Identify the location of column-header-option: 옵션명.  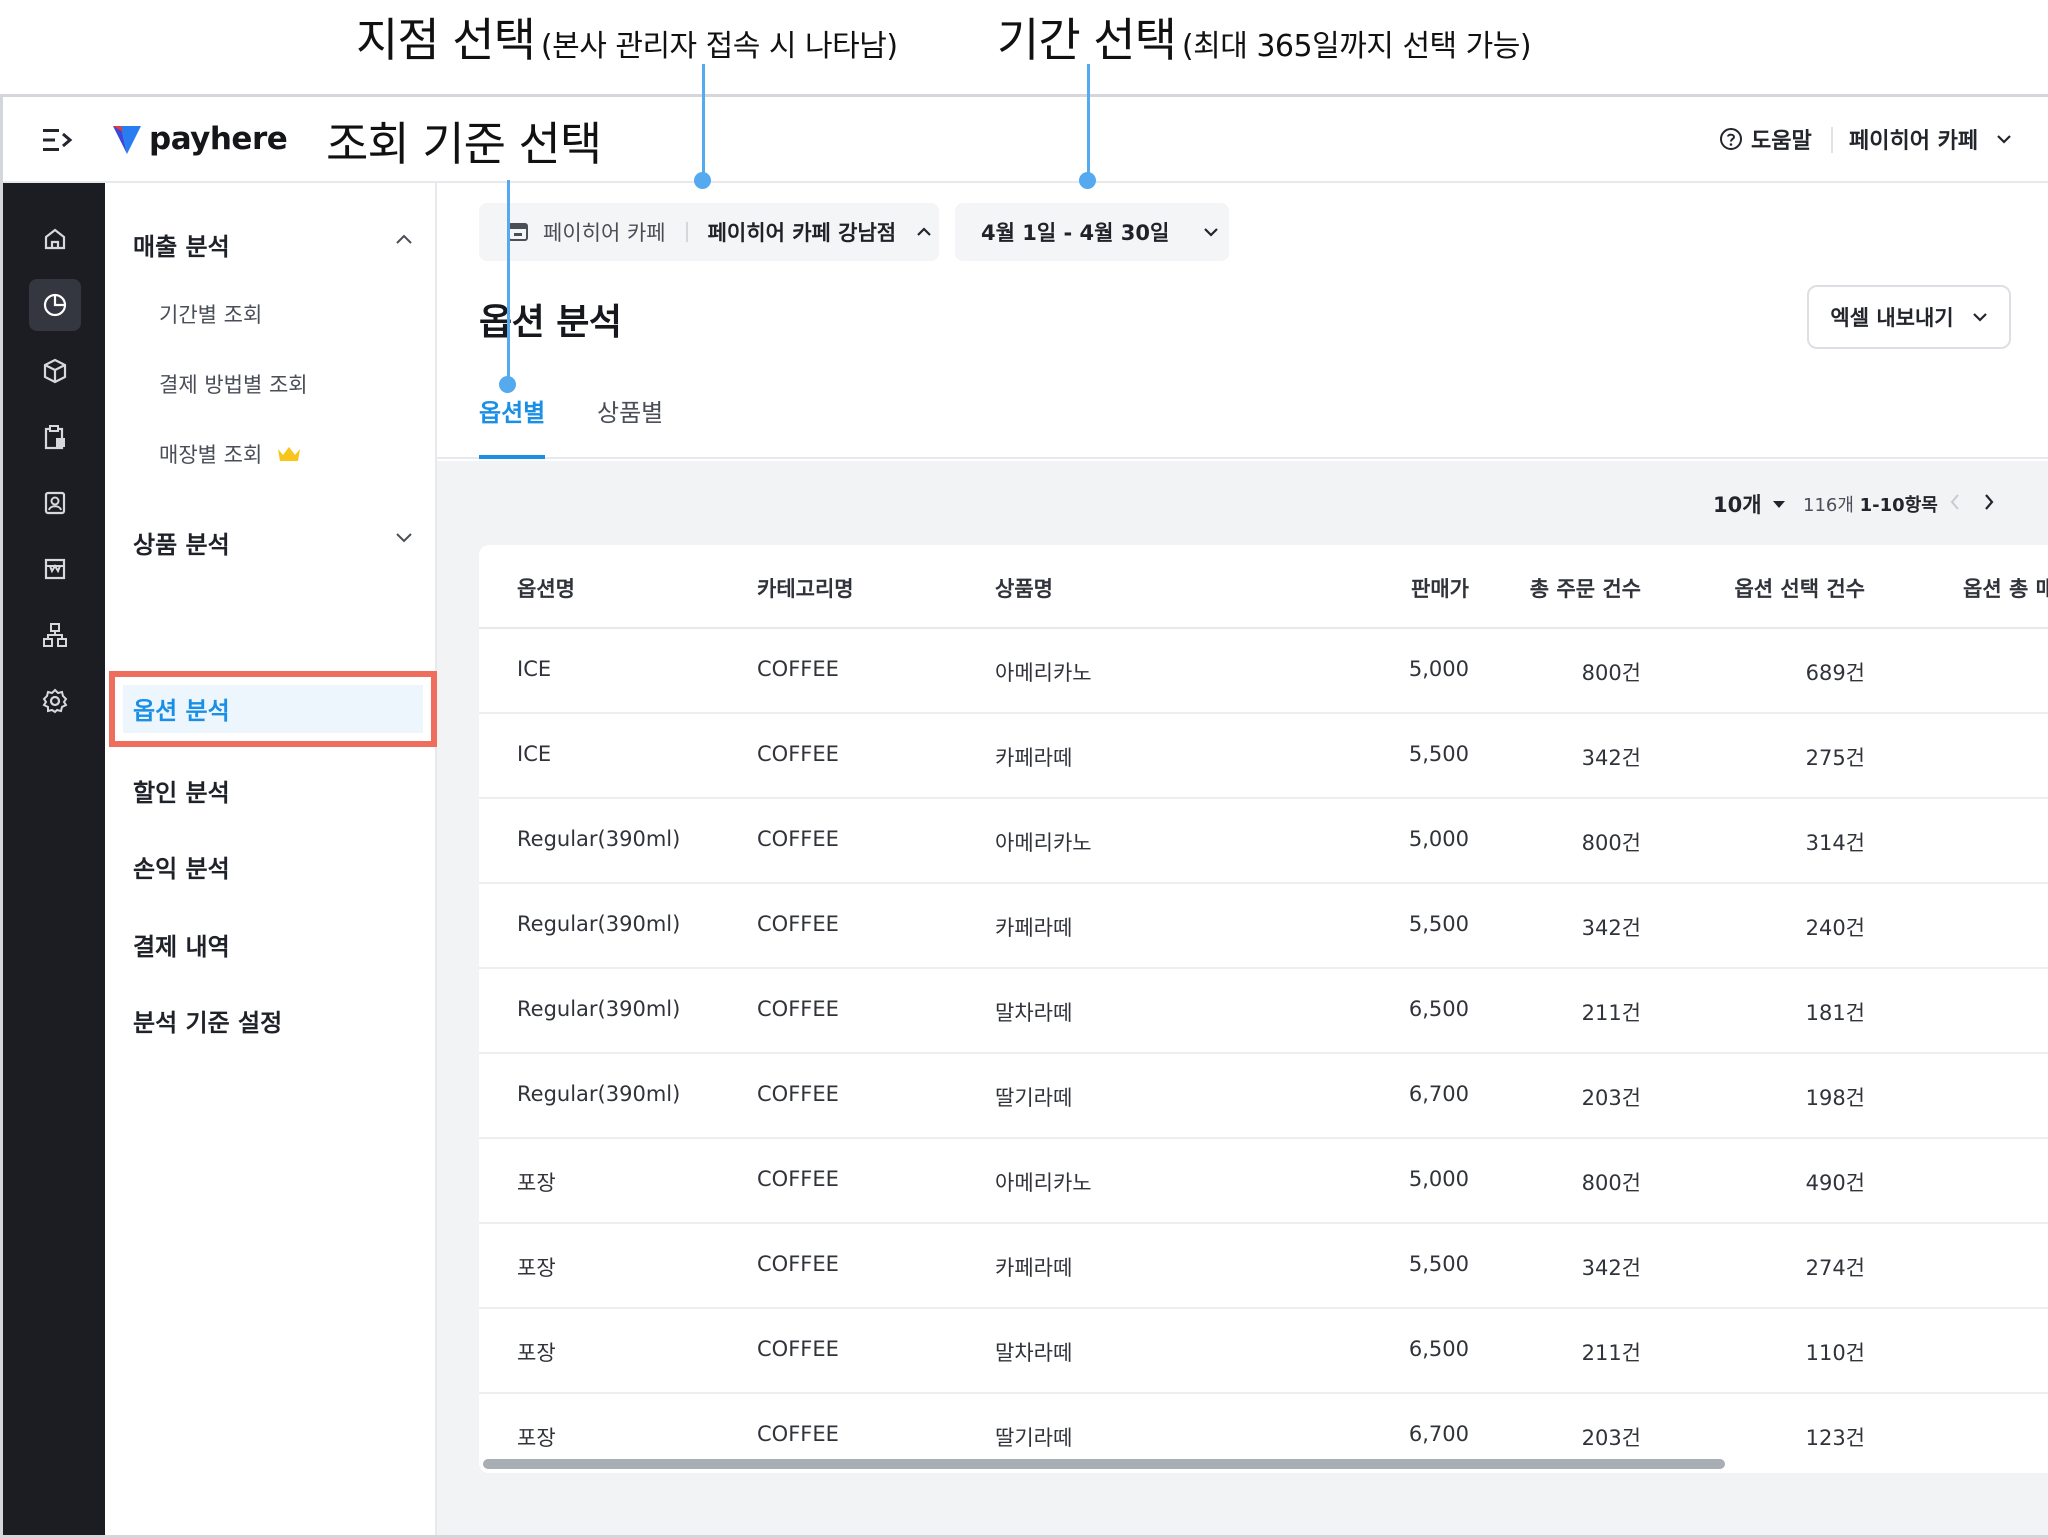
(546, 588).